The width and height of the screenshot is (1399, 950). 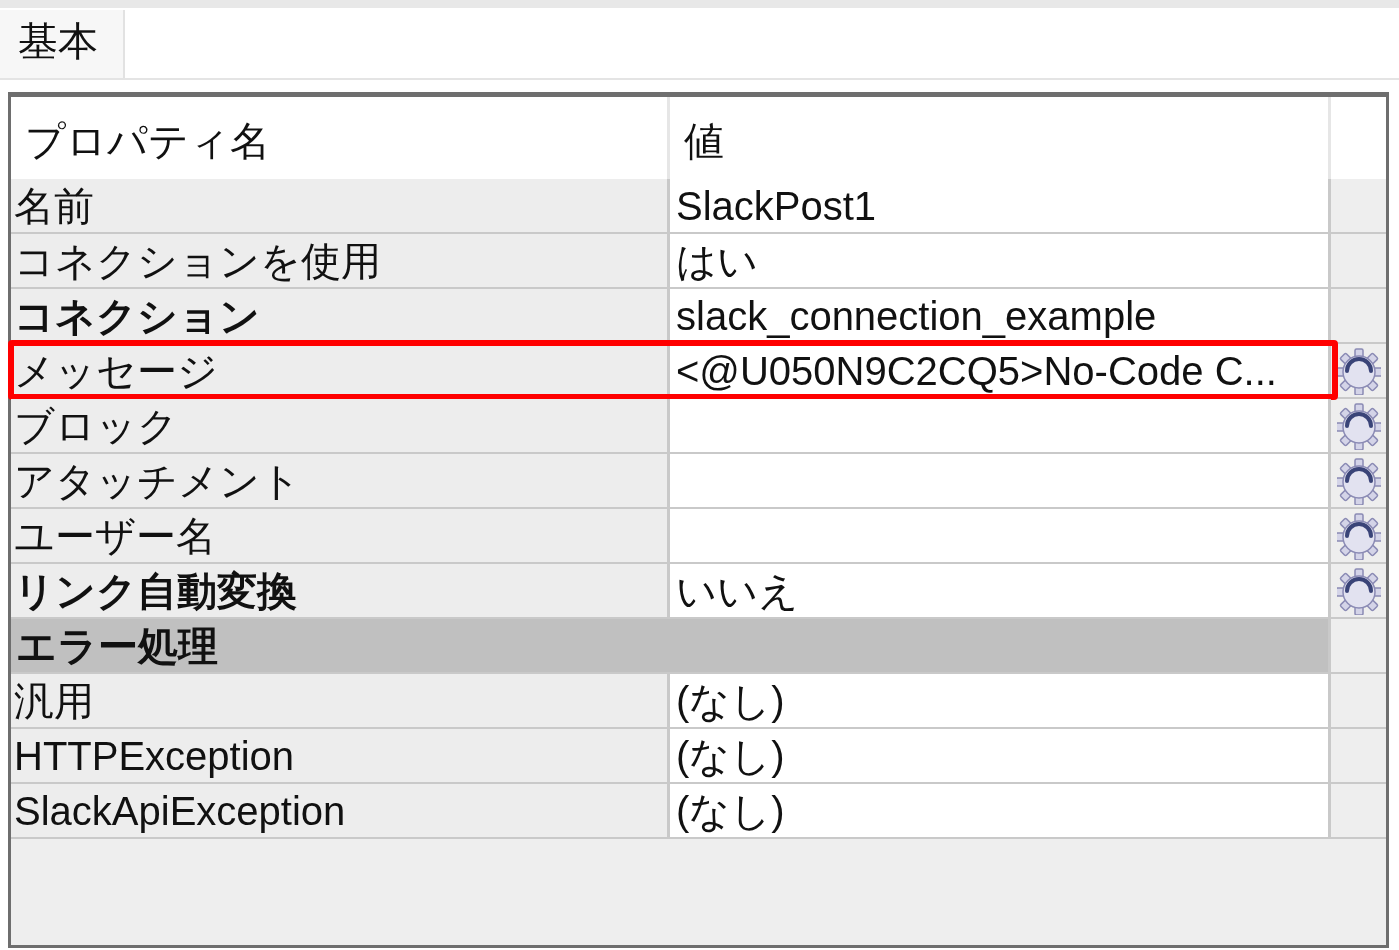 What do you see at coordinates (1000, 315) in the screenshot?
I see `value-field: slack_connection_example` at bounding box center [1000, 315].